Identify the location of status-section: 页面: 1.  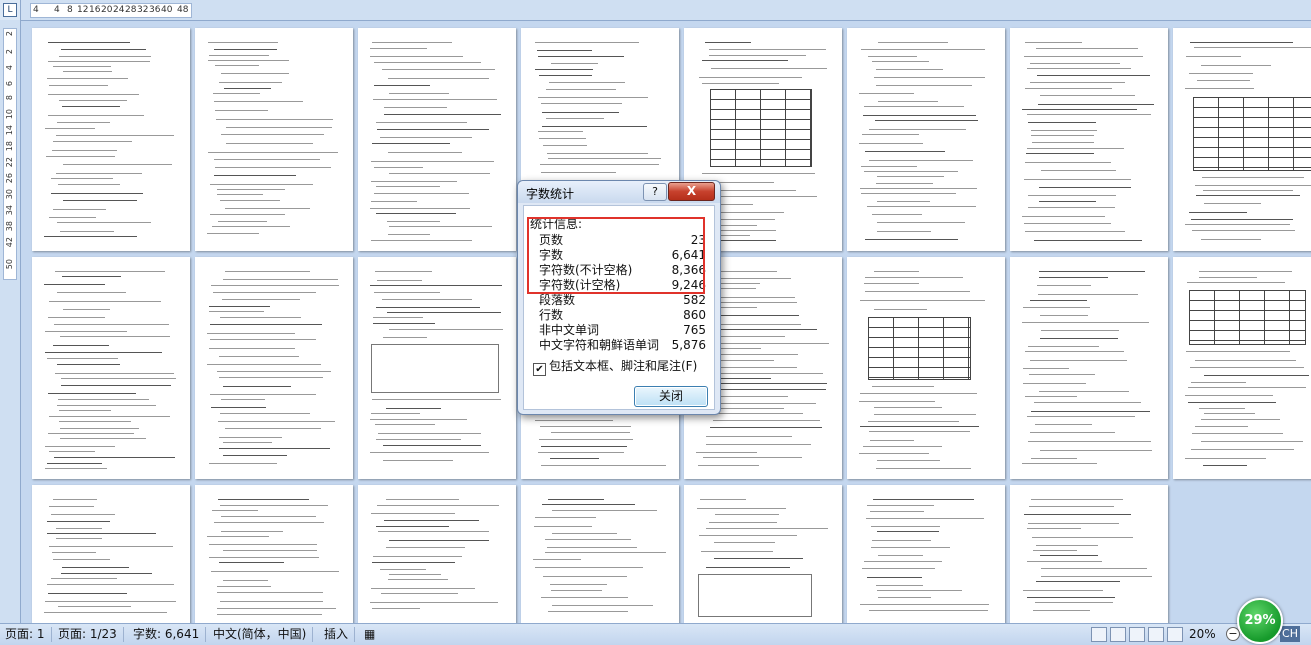
(28, 634).